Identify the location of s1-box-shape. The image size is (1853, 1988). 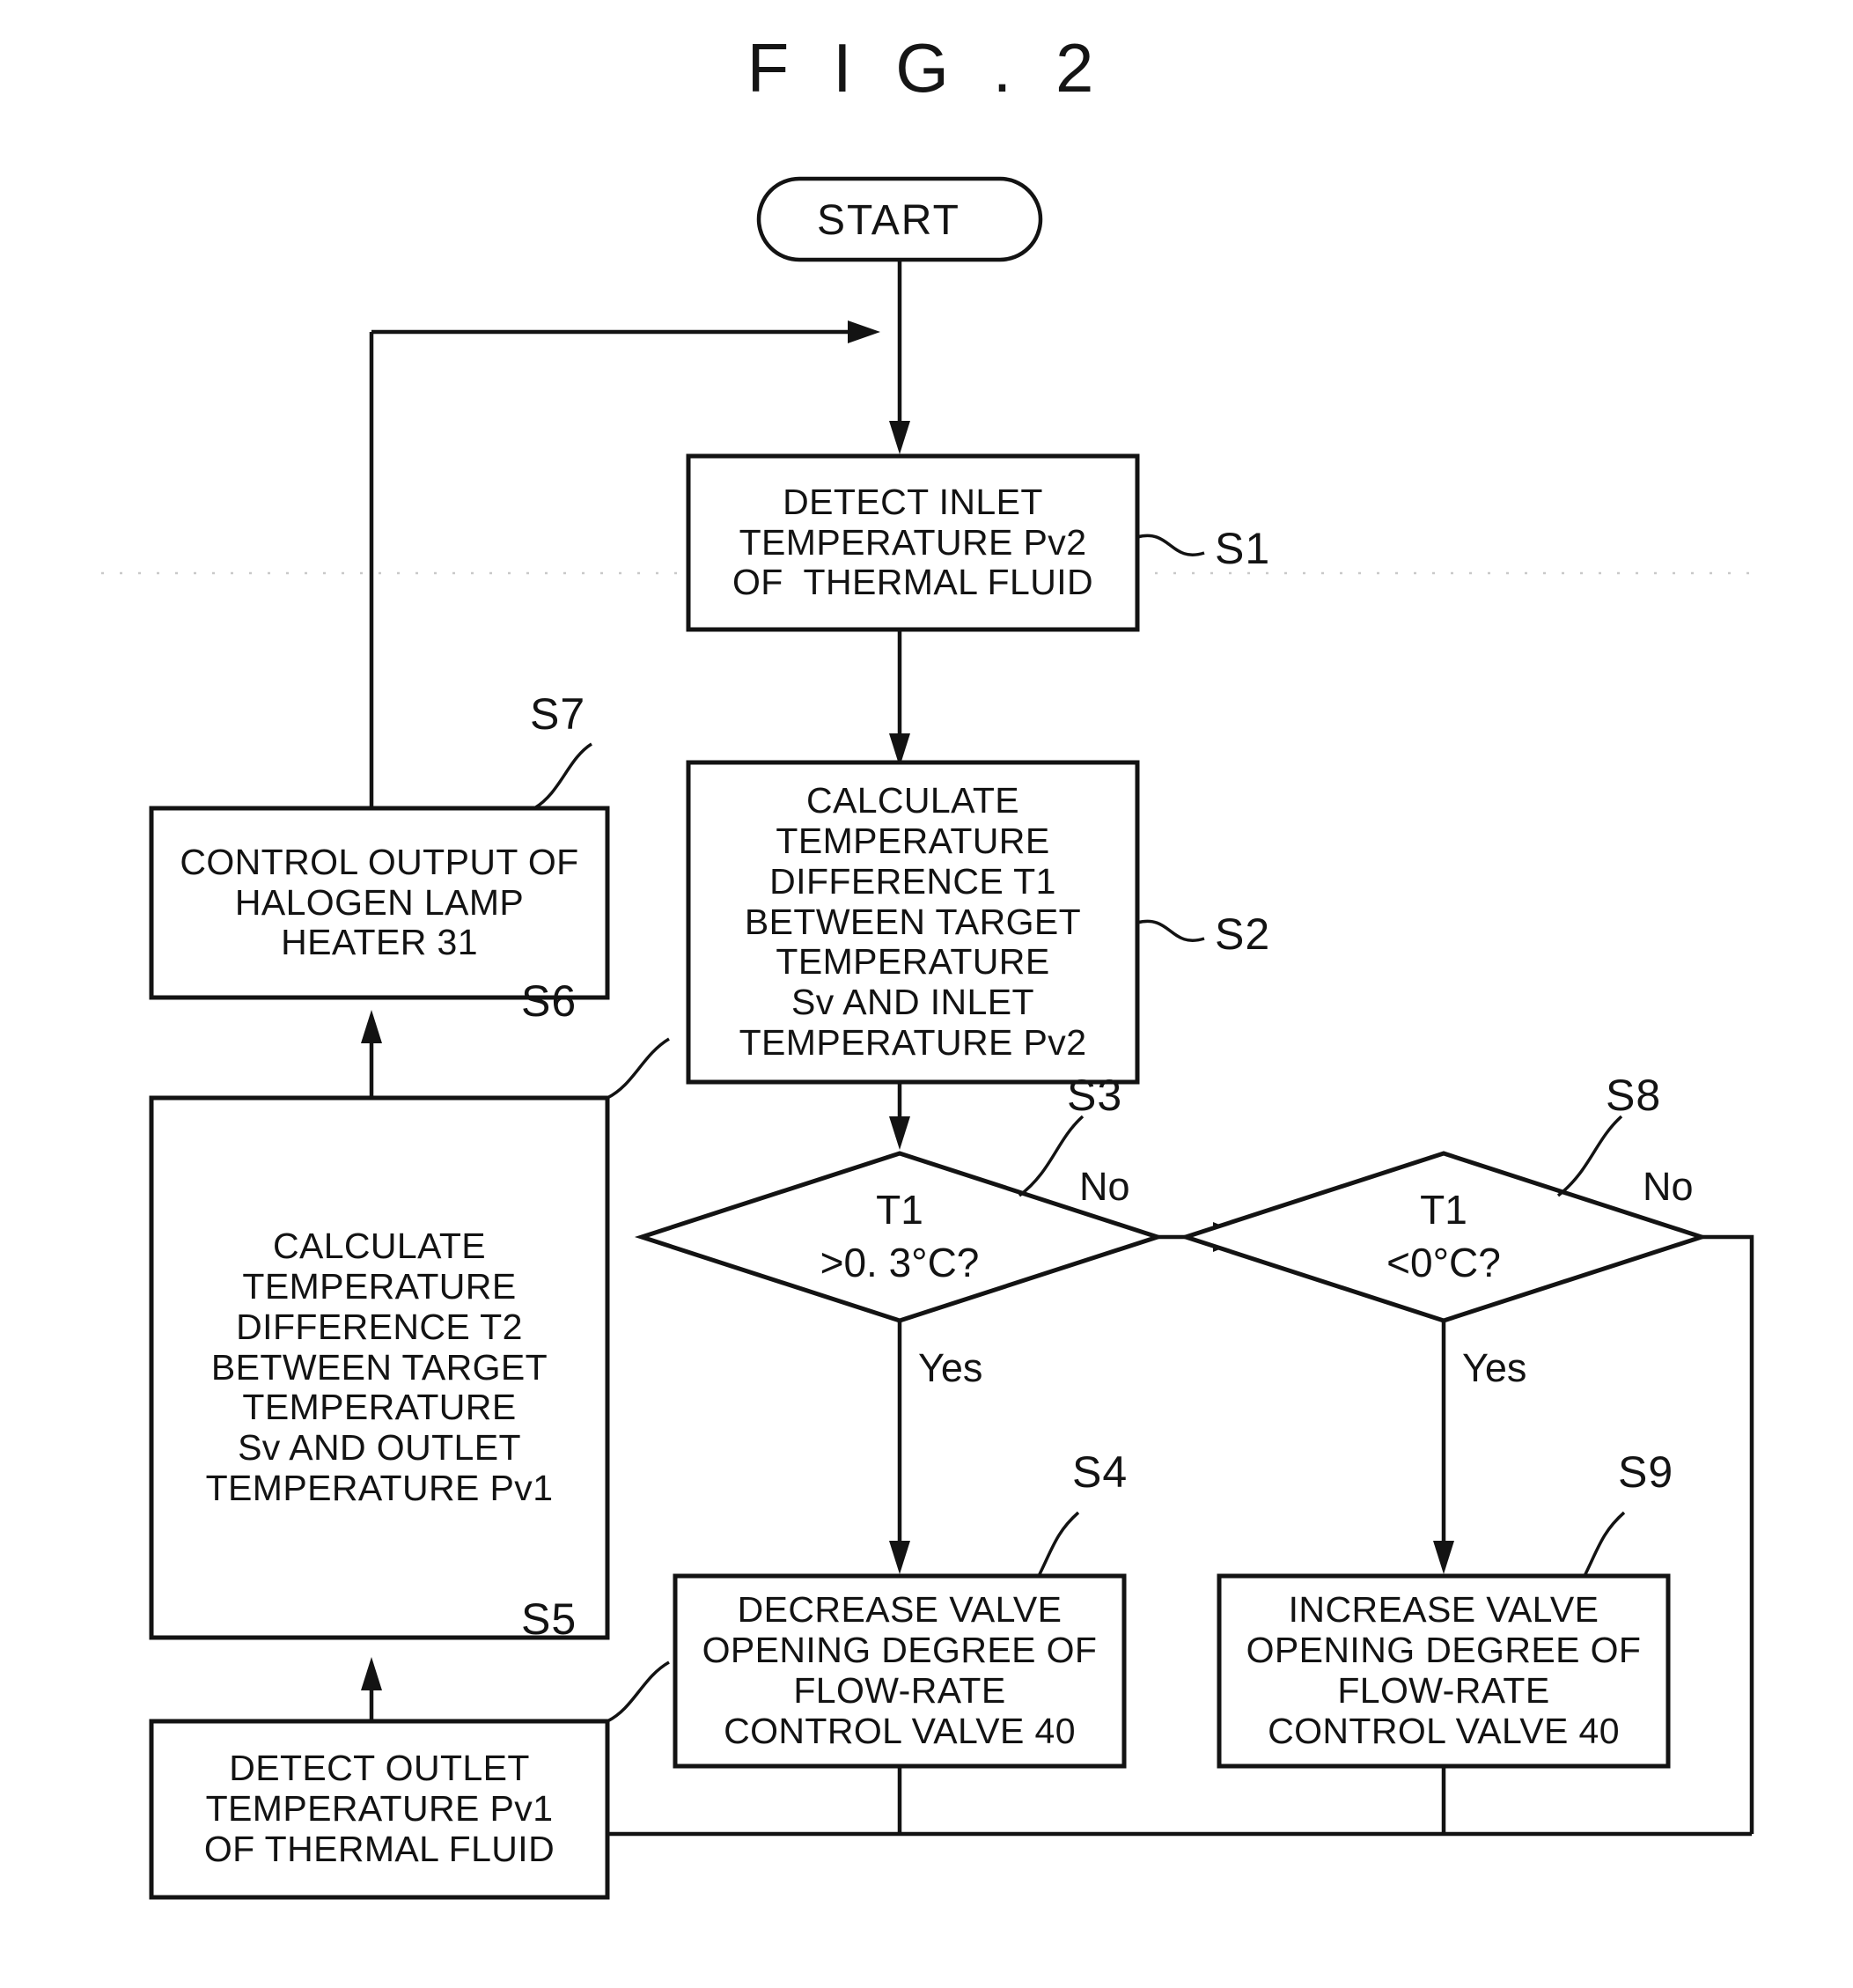
(913, 542).